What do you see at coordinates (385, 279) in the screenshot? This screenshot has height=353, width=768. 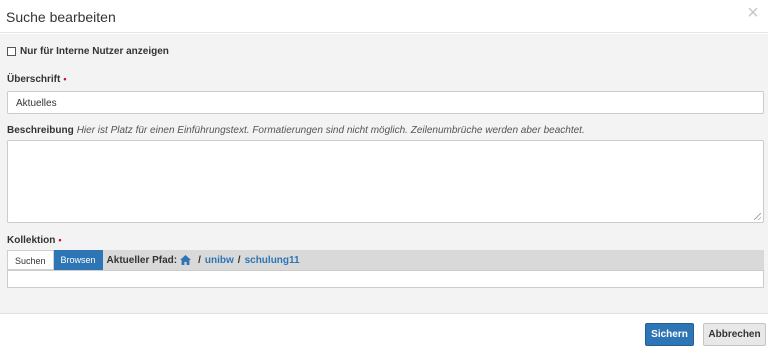 I see `collection-input` at bounding box center [385, 279].